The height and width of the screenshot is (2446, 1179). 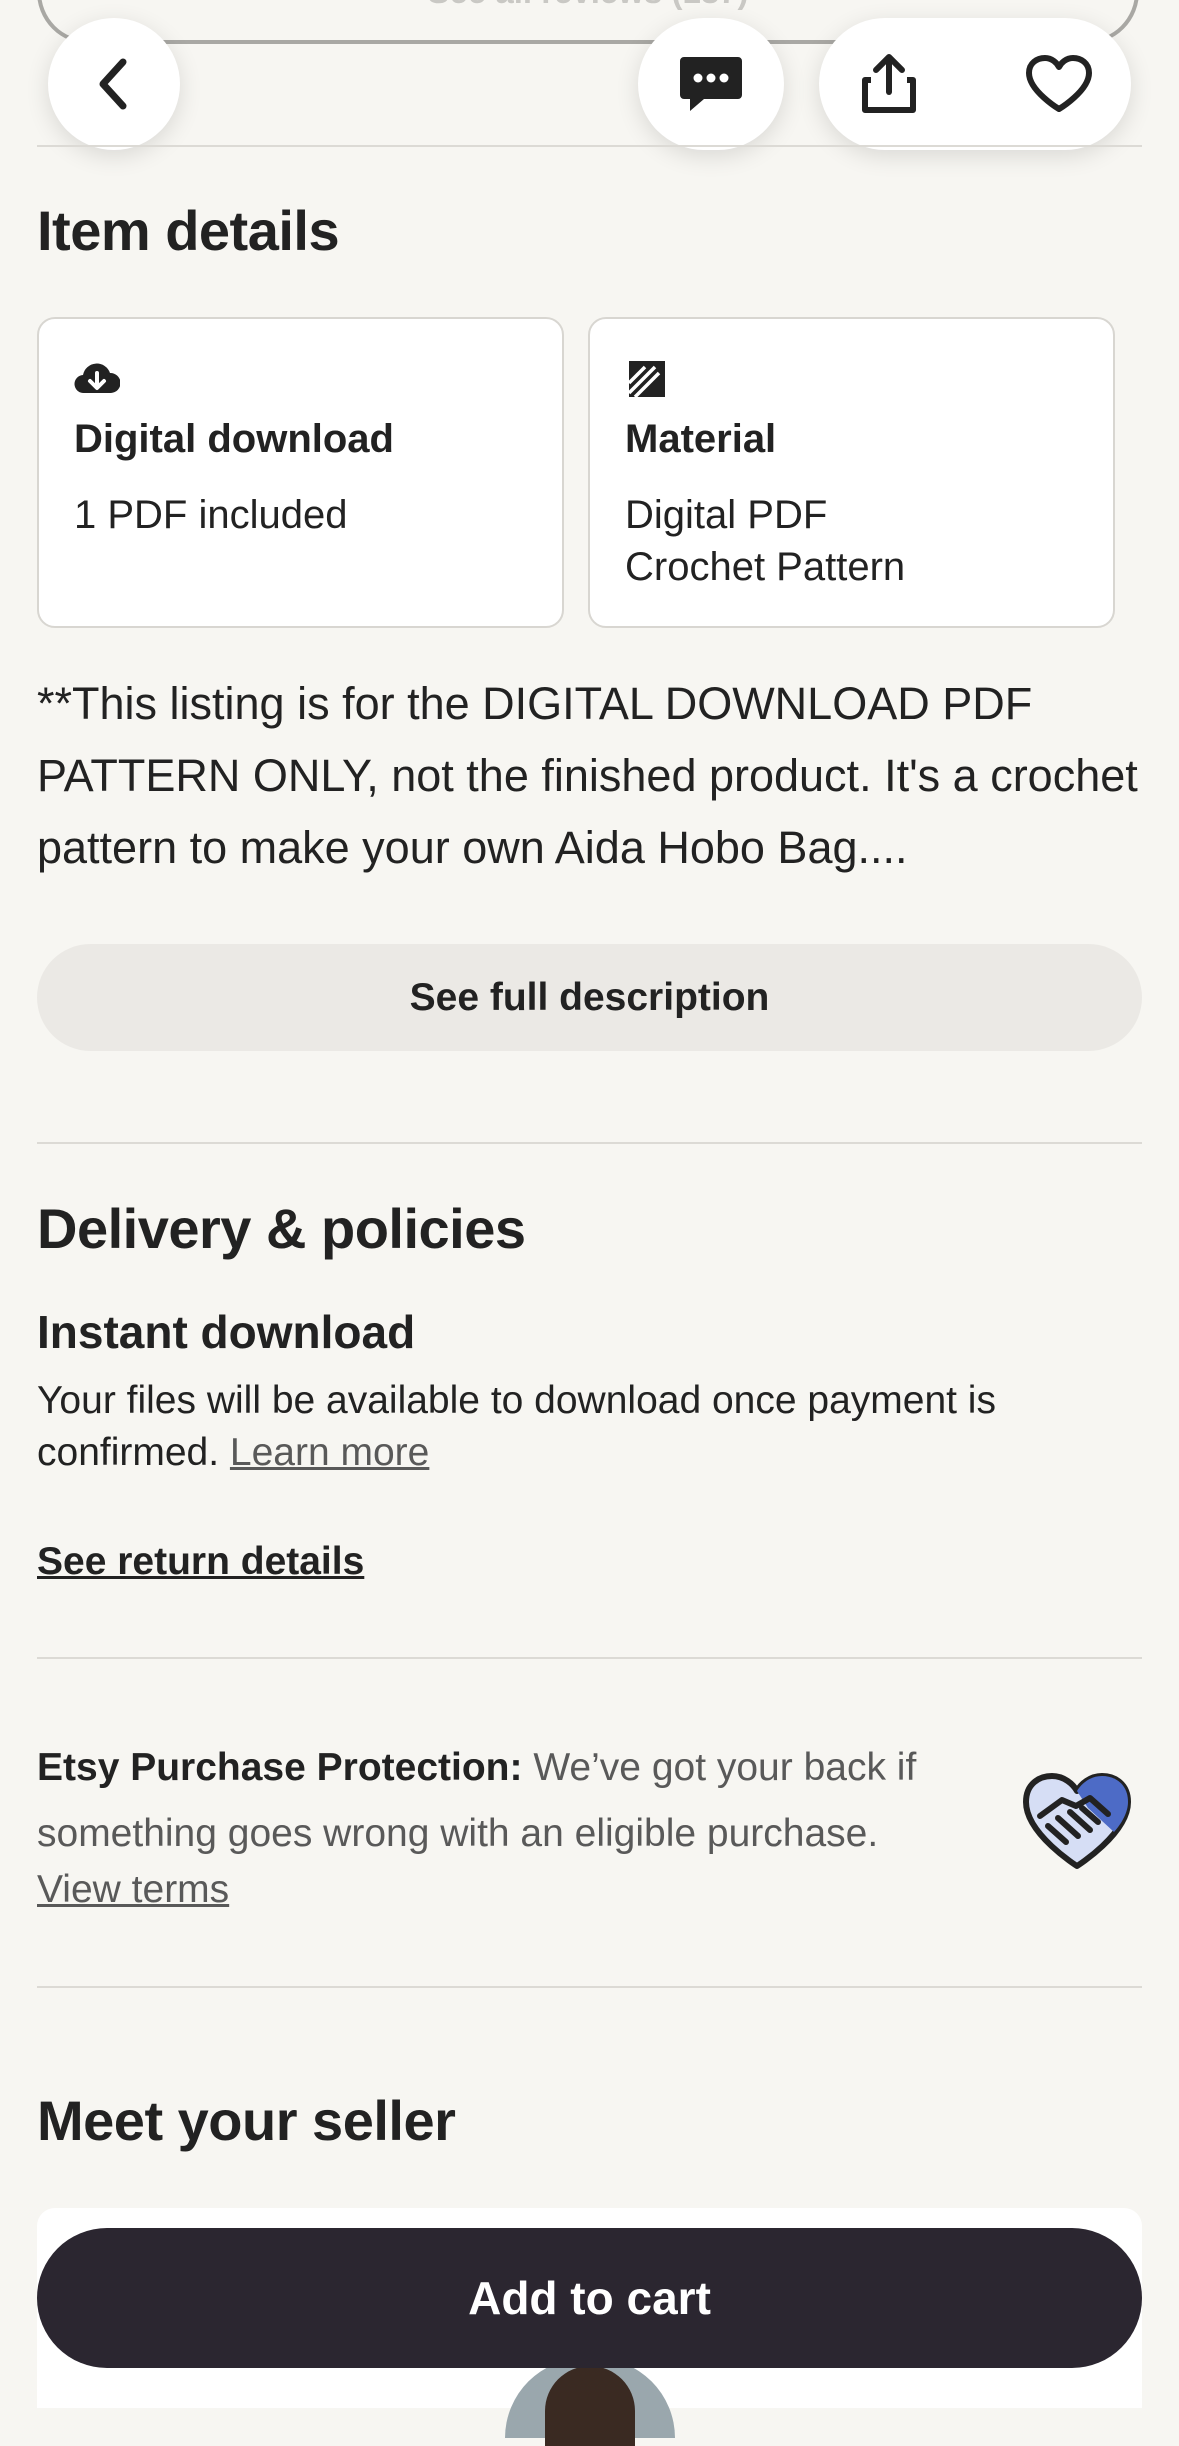 What do you see at coordinates (234, 439) in the screenshot?
I see `card-title: Digital download` at bounding box center [234, 439].